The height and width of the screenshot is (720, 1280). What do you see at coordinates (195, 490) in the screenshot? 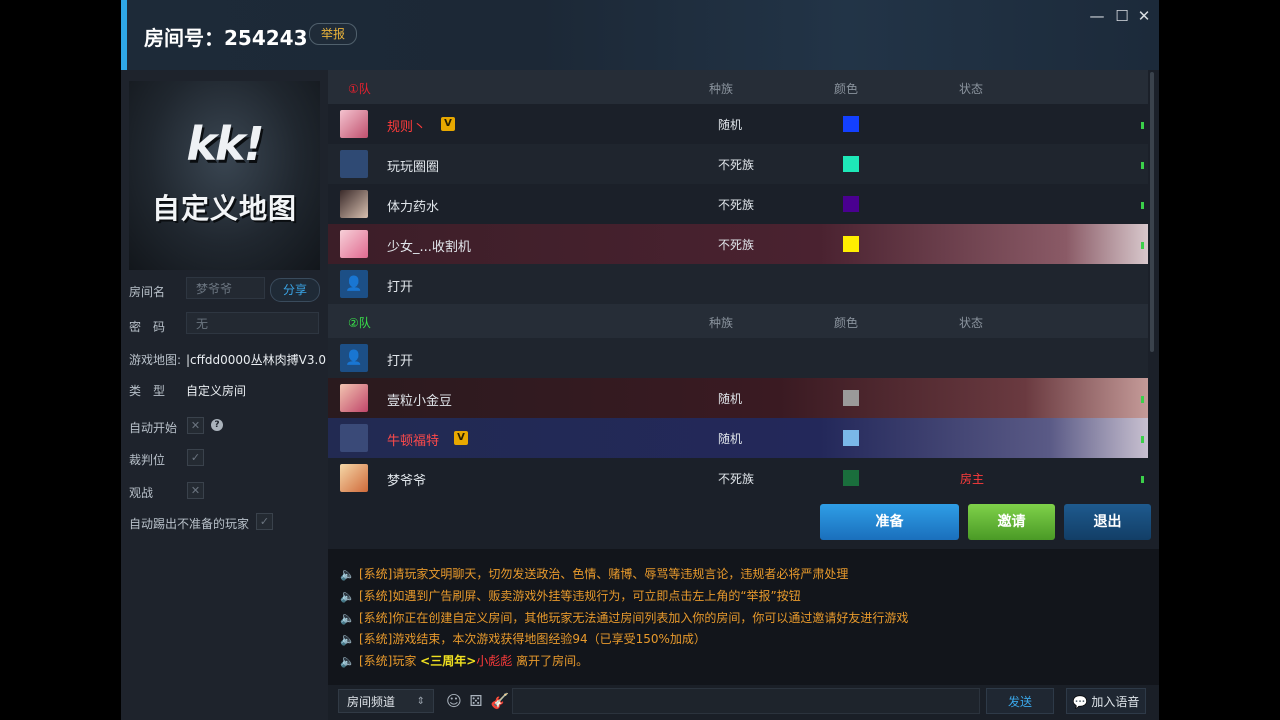
I see `spectate-checkbox: ✕` at bounding box center [195, 490].